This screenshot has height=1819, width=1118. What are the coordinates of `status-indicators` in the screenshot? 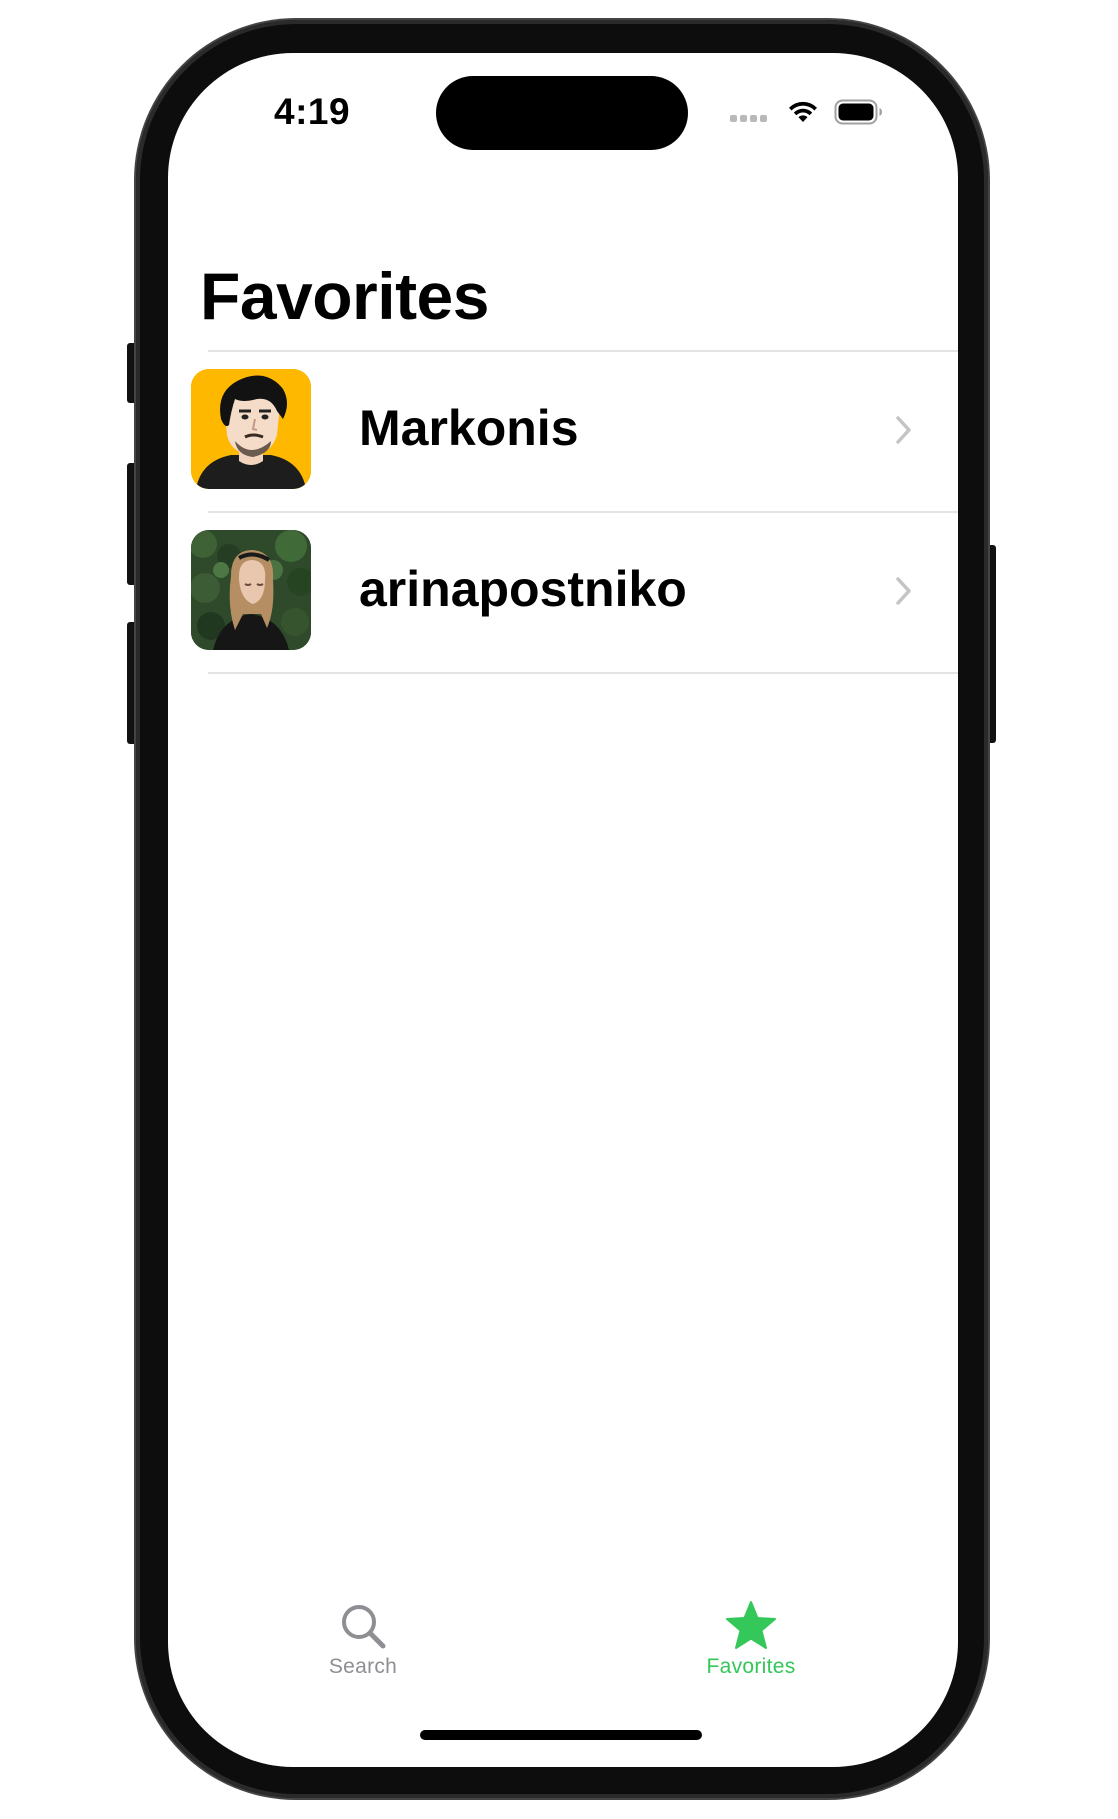 It's located at (807, 112).